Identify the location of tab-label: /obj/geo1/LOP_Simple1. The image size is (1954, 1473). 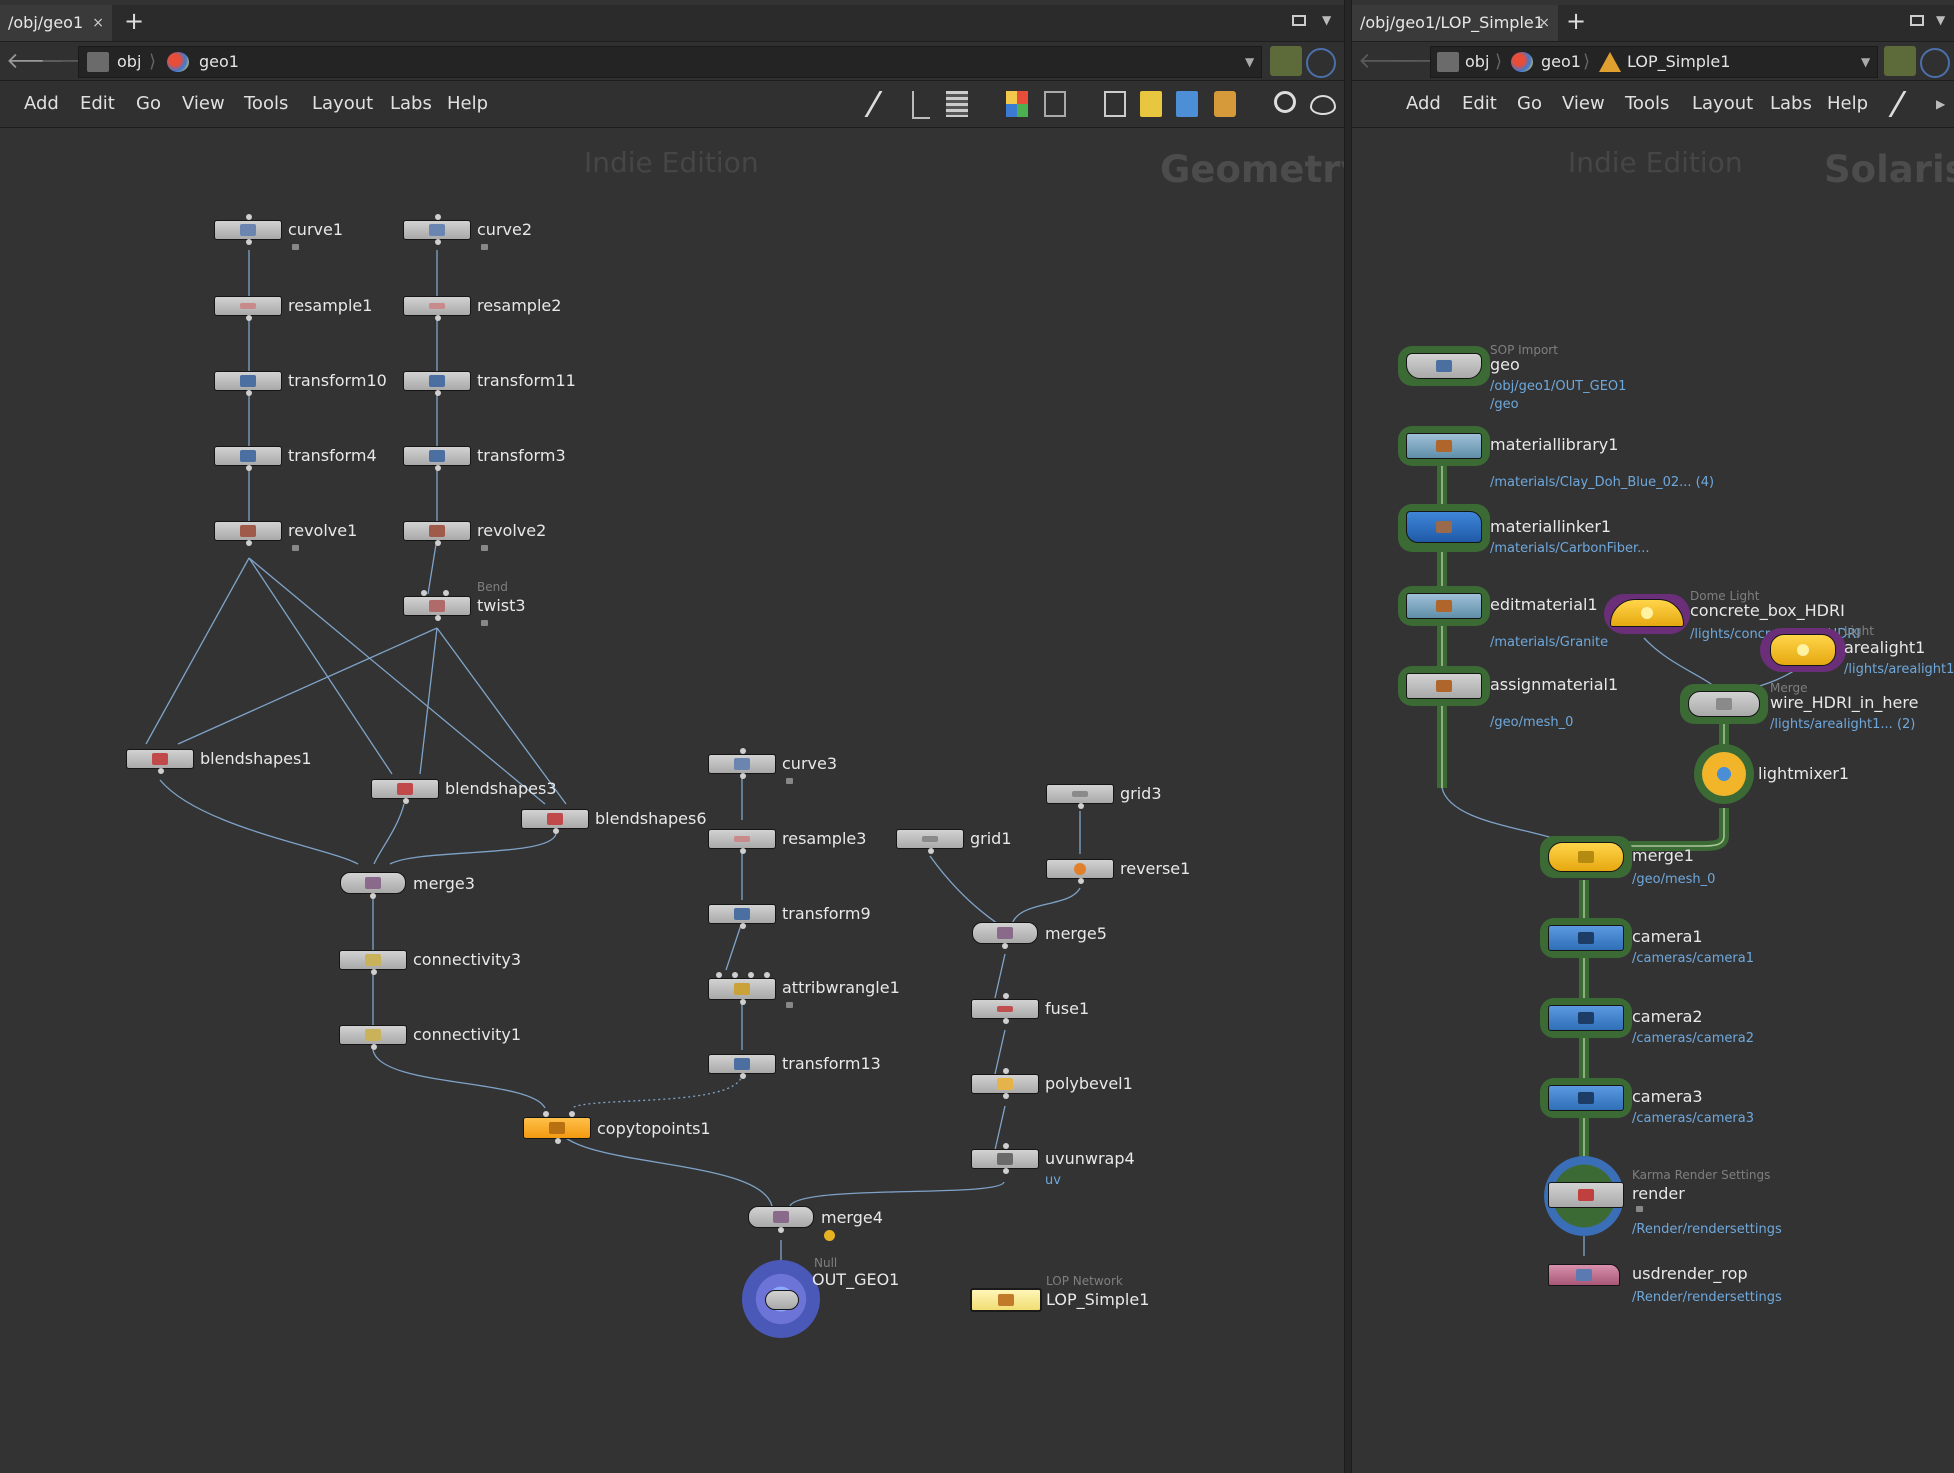
(1452, 22).